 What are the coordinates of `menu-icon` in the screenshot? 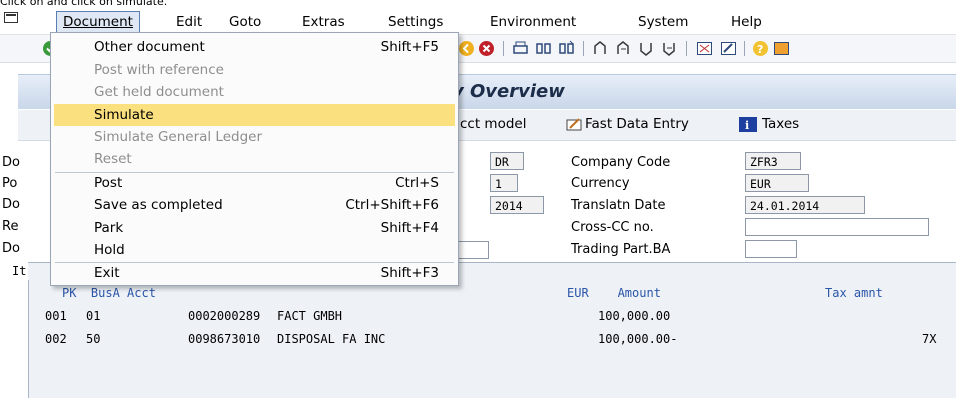 It's located at (12, 18).